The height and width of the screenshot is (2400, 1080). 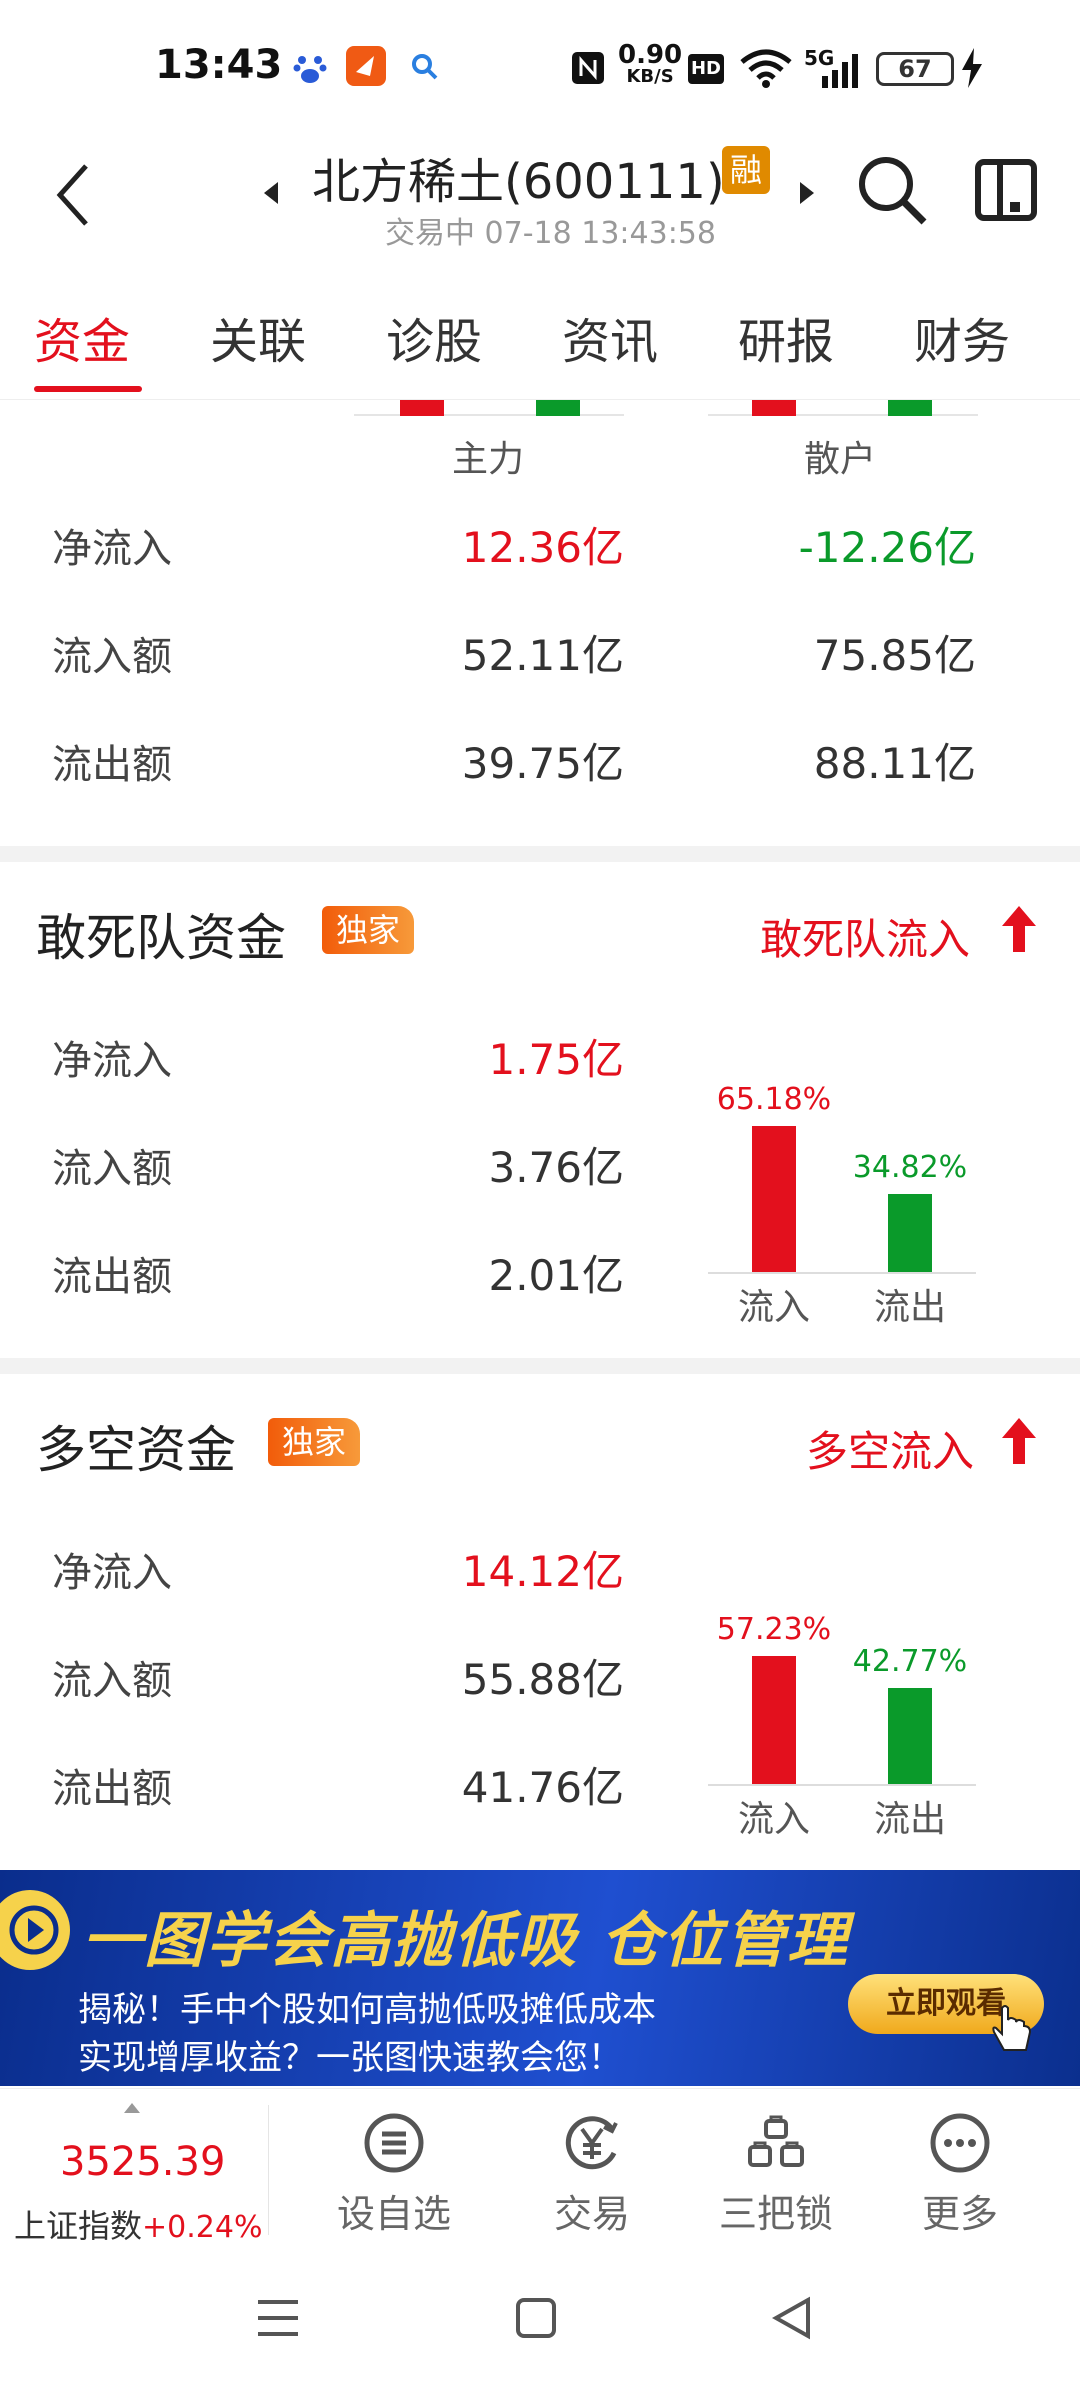 What do you see at coordinates (142, 2162) in the screenshot?
I see `index-value: 3525.39` at bounding box center [142, 2162].